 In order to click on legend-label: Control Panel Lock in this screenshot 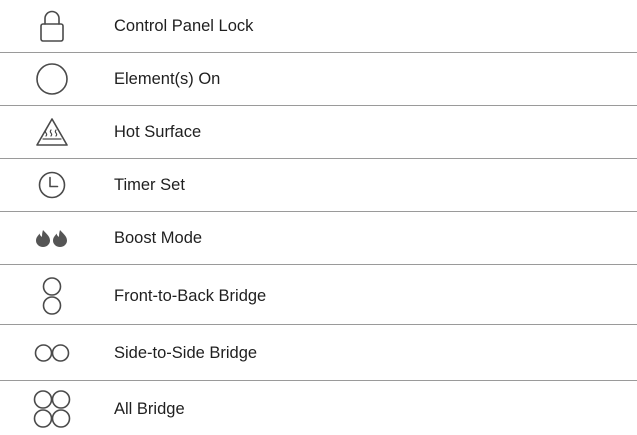, I will do `click(184, 26)`.